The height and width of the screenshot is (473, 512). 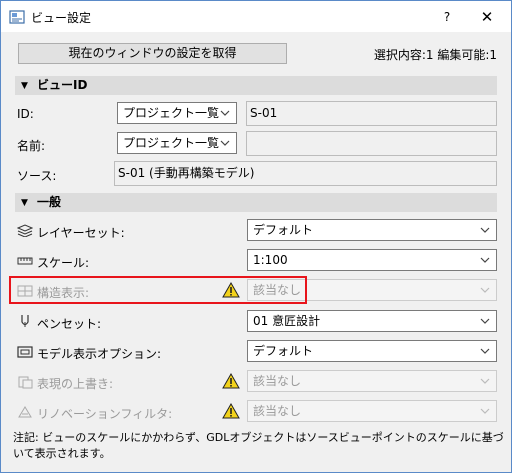 What do you see at coordinates (487, 17) in the screenshot?
I see `close-button: ✕` at bounding box center [487, 17].